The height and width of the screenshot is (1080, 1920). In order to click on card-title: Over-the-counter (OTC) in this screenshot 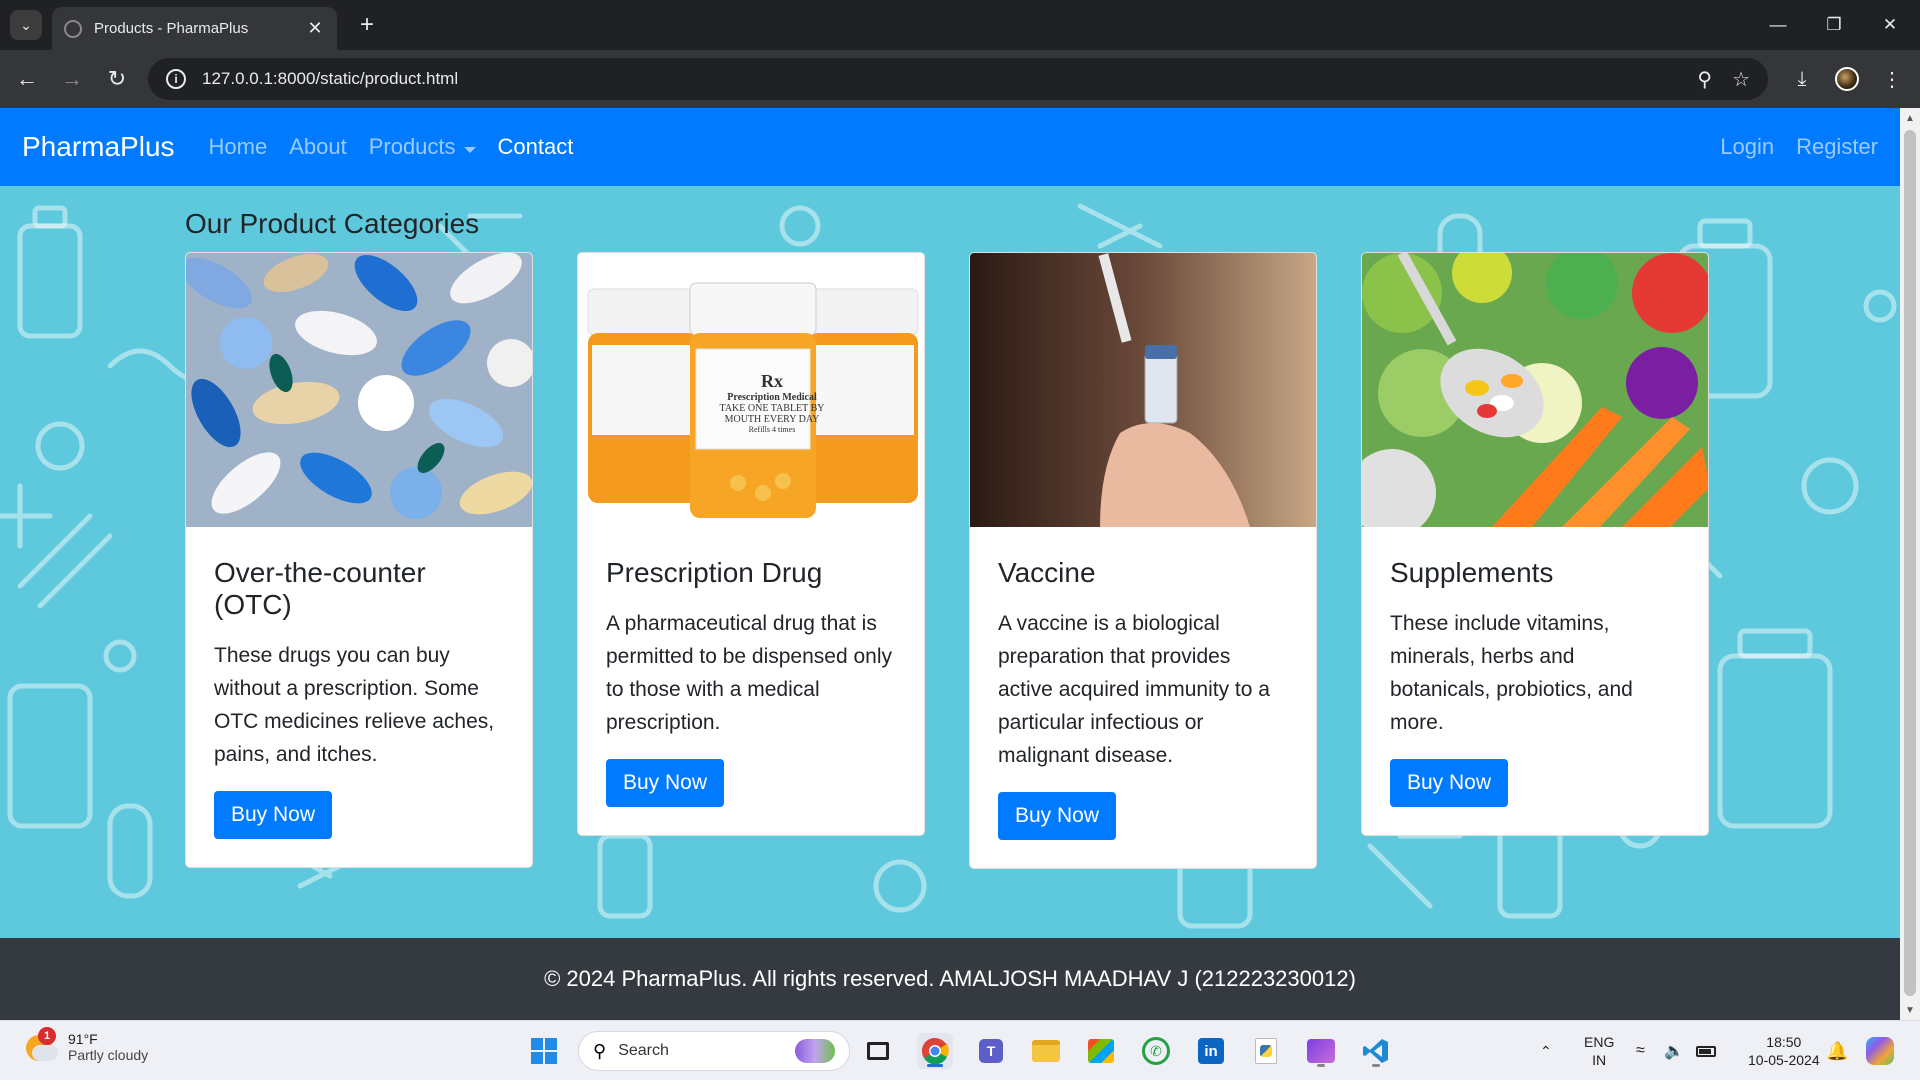, I will do `click(320, 588)`.